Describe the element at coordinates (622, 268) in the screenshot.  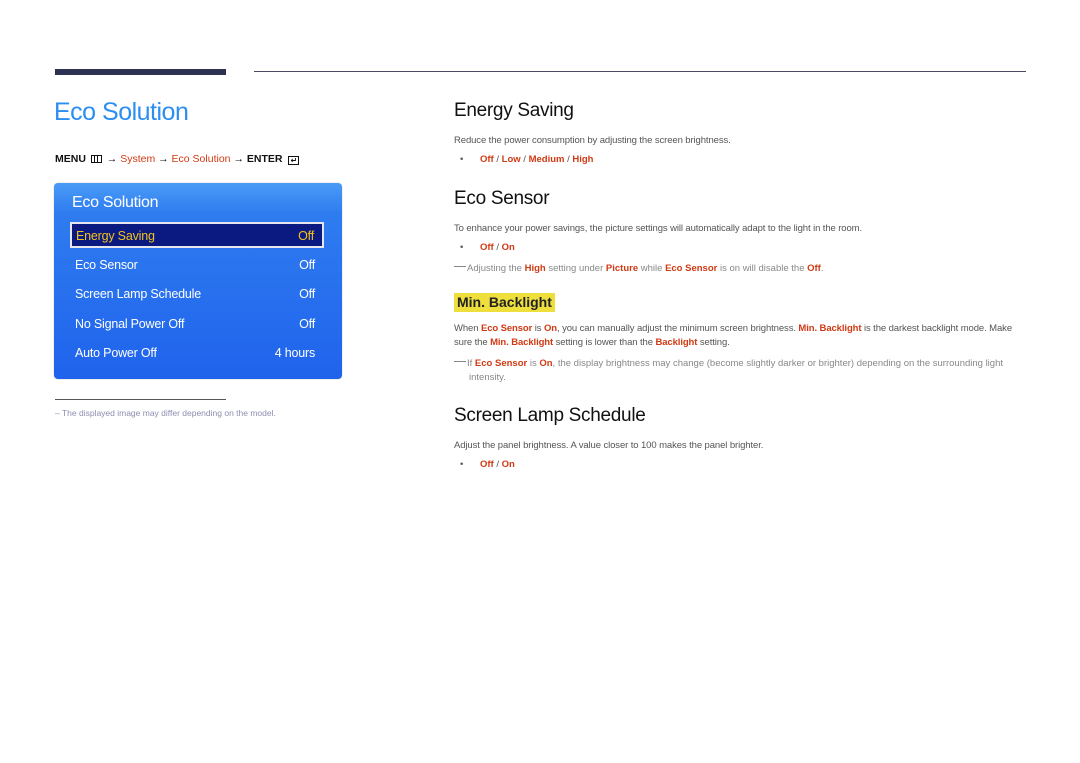
I see `note-highlight: Picture` at that location.